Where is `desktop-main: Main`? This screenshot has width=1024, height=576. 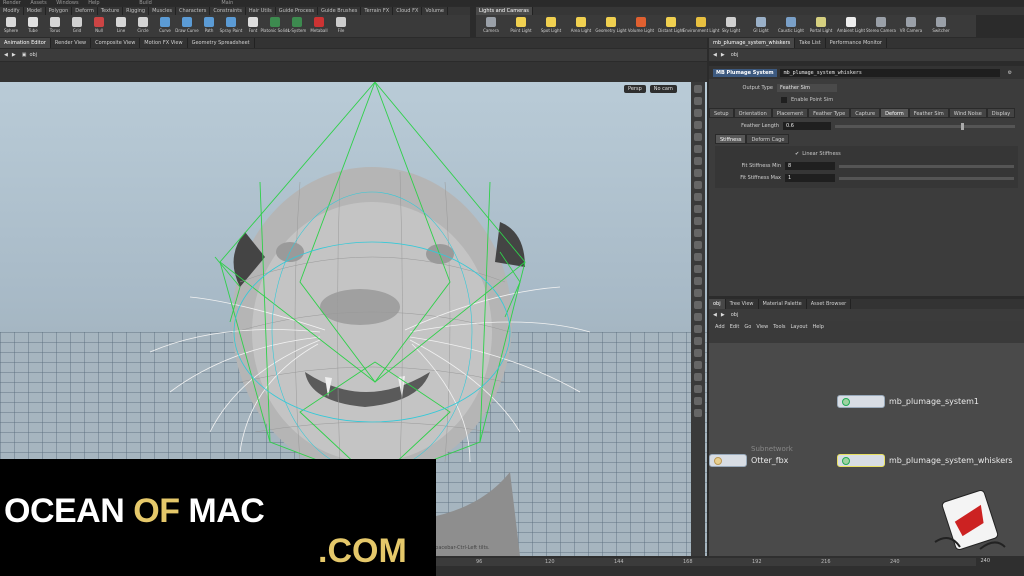
desktop-main: Main is located at coordinates (227, 3).